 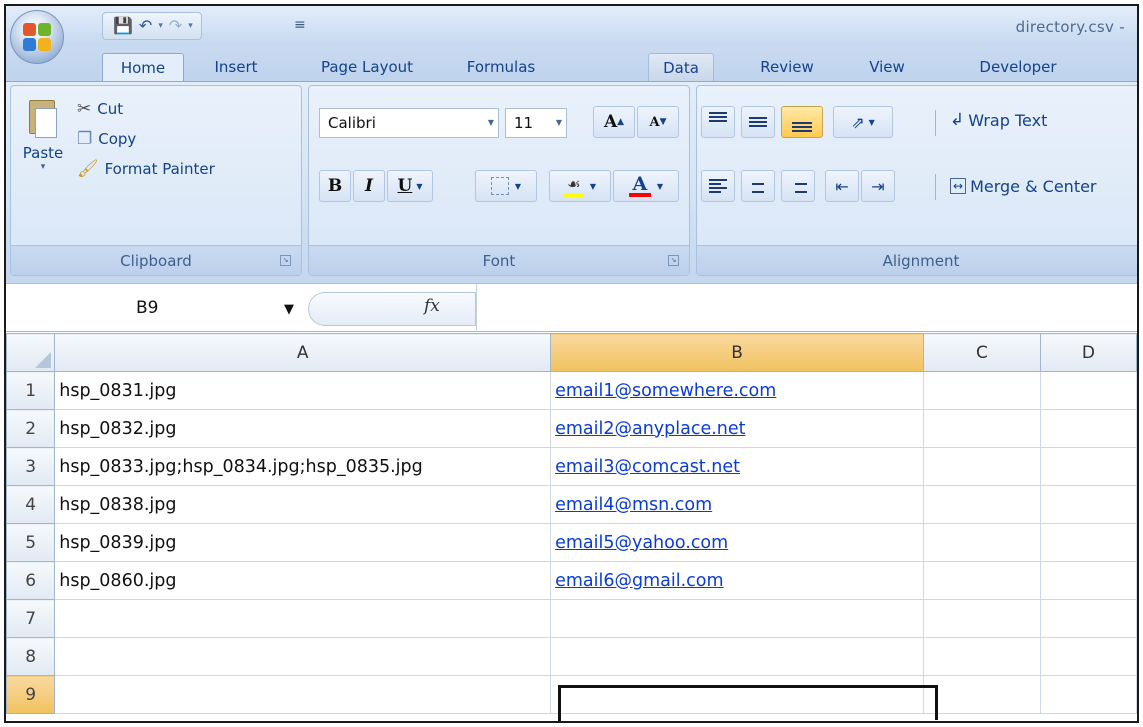 I want to click on row-header: 4, so click(x=31, y=504).